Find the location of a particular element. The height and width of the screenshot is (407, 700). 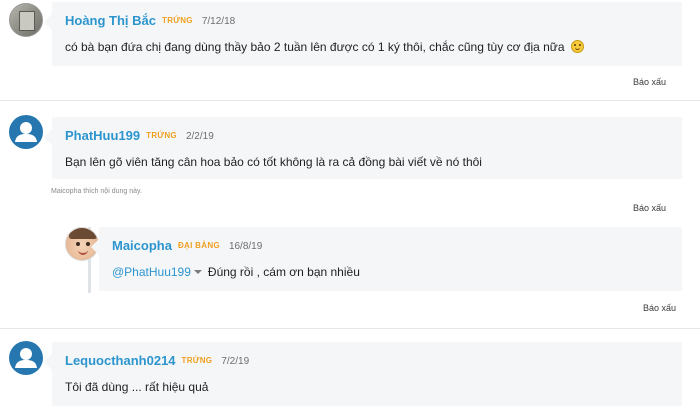

chevron-down-icon is located at coordinates (197, 272).